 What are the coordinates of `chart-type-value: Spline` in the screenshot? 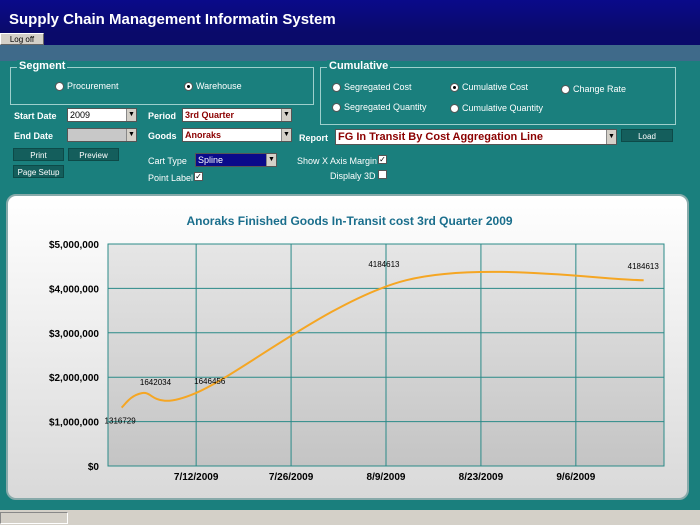 It's located at (211, 160).